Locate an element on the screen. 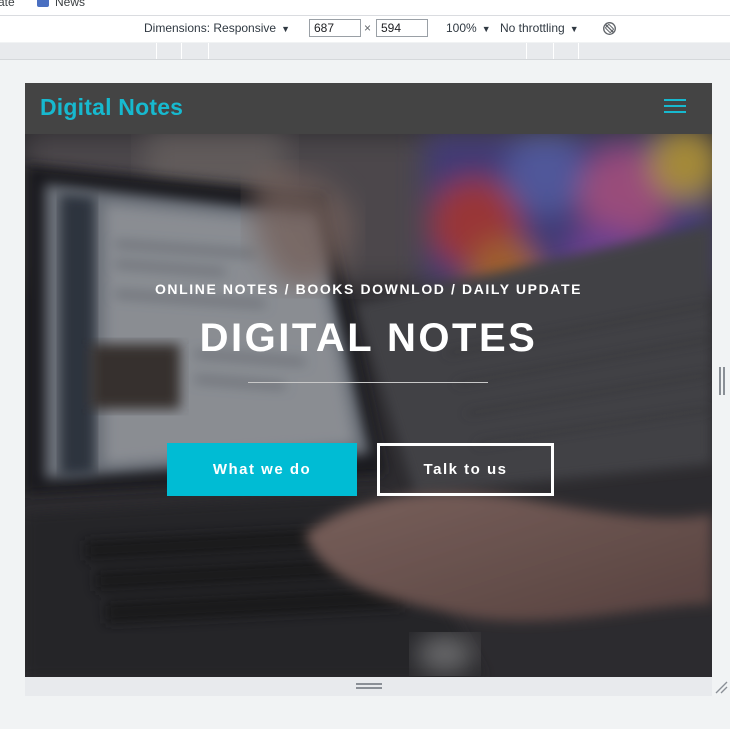  bookmarks-bar: ate News is located at coordinates (365, 8).